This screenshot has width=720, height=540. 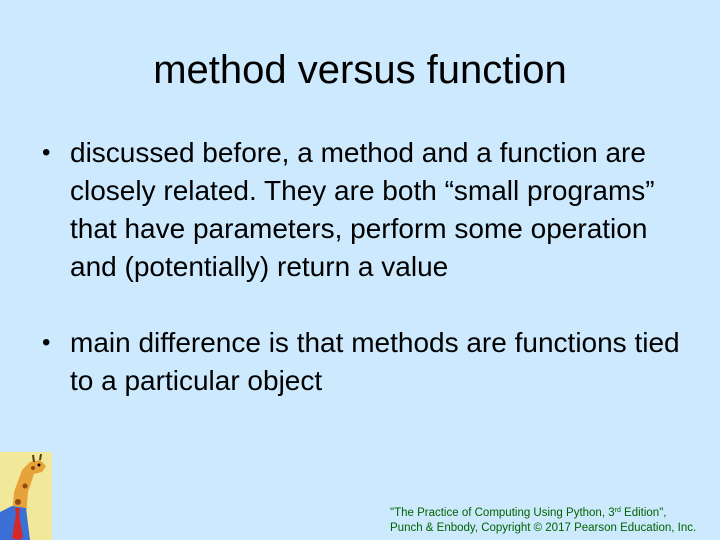 What do you see at coordinates (360, 70) in the screenshot?
I see `slide-title: method versus function` at bounding box center [360, 70].